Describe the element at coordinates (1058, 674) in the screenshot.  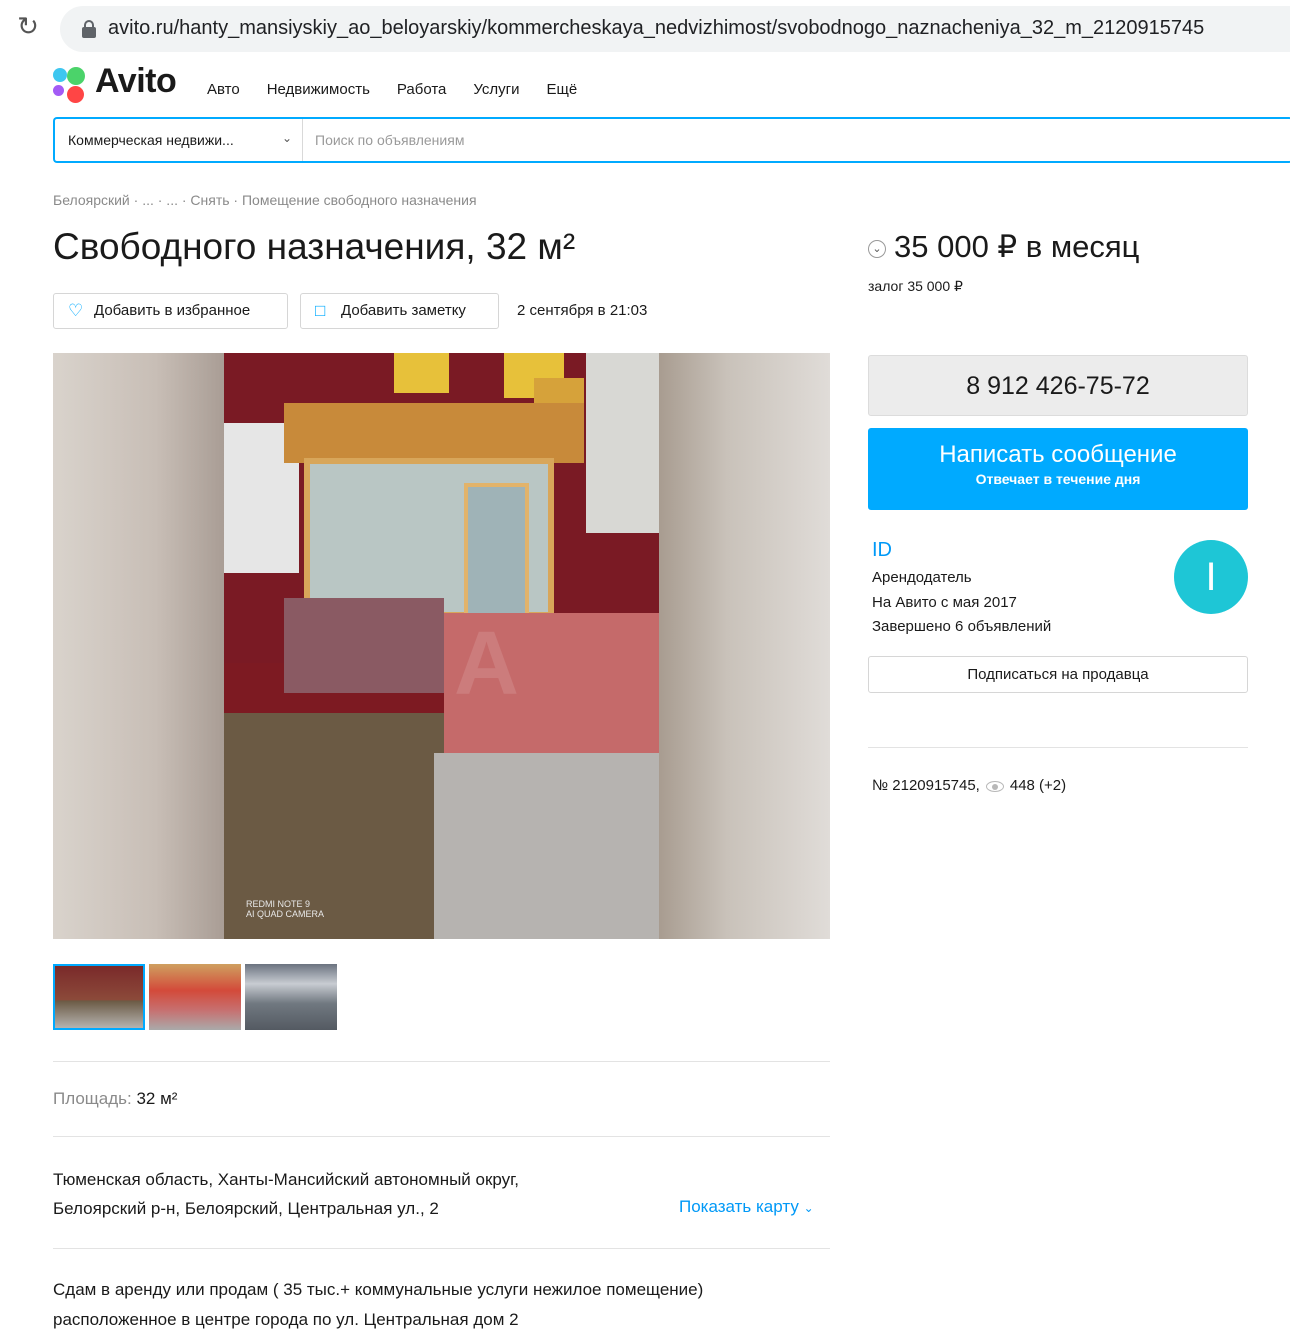
I see `subscribe-button: Подписаться на продавца` at that location.